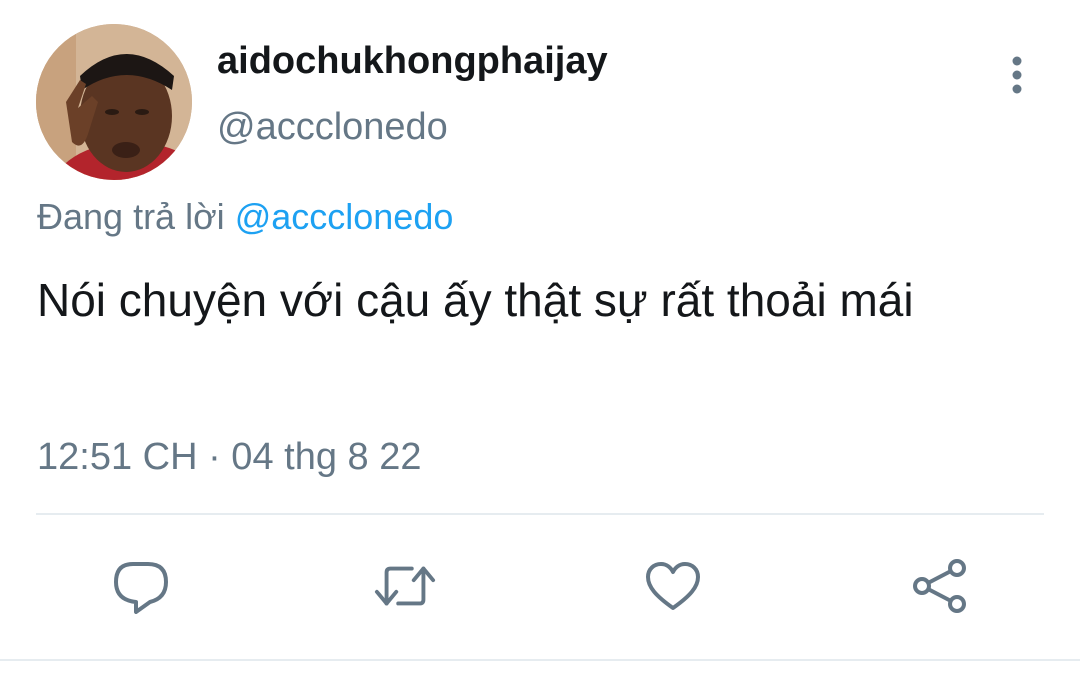 Image resolution: width=1080 pixels, height=678 pixels. I want to click on display-name: aidochukhongphaijay, so click(412, 61).